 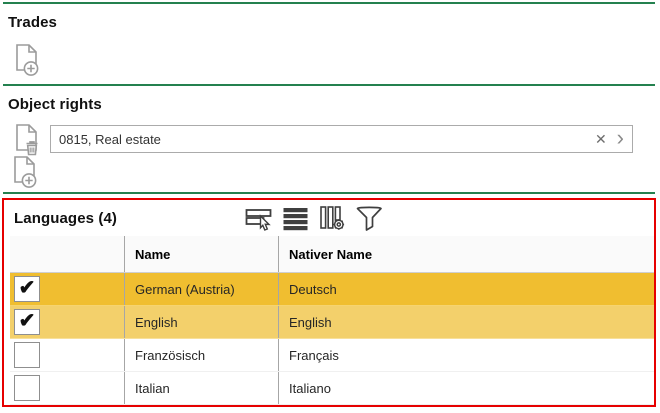 I want to click on row-list-button, so click(x=295, y=218).